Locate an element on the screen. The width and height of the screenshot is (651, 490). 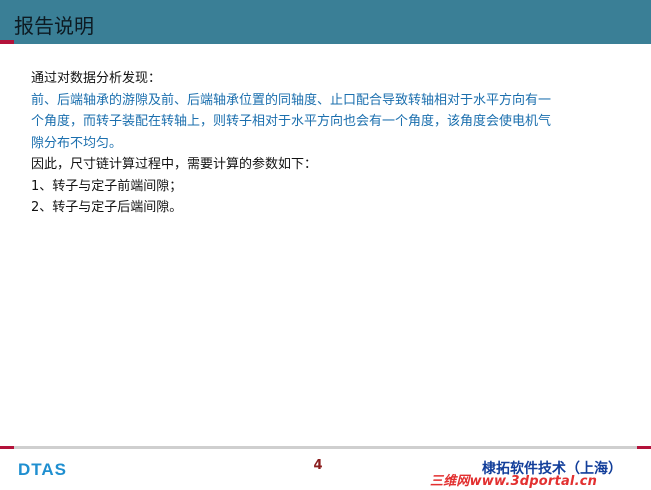
list-item: 2、转子与定子后端间隙。 is located at coordinates (107, 207).